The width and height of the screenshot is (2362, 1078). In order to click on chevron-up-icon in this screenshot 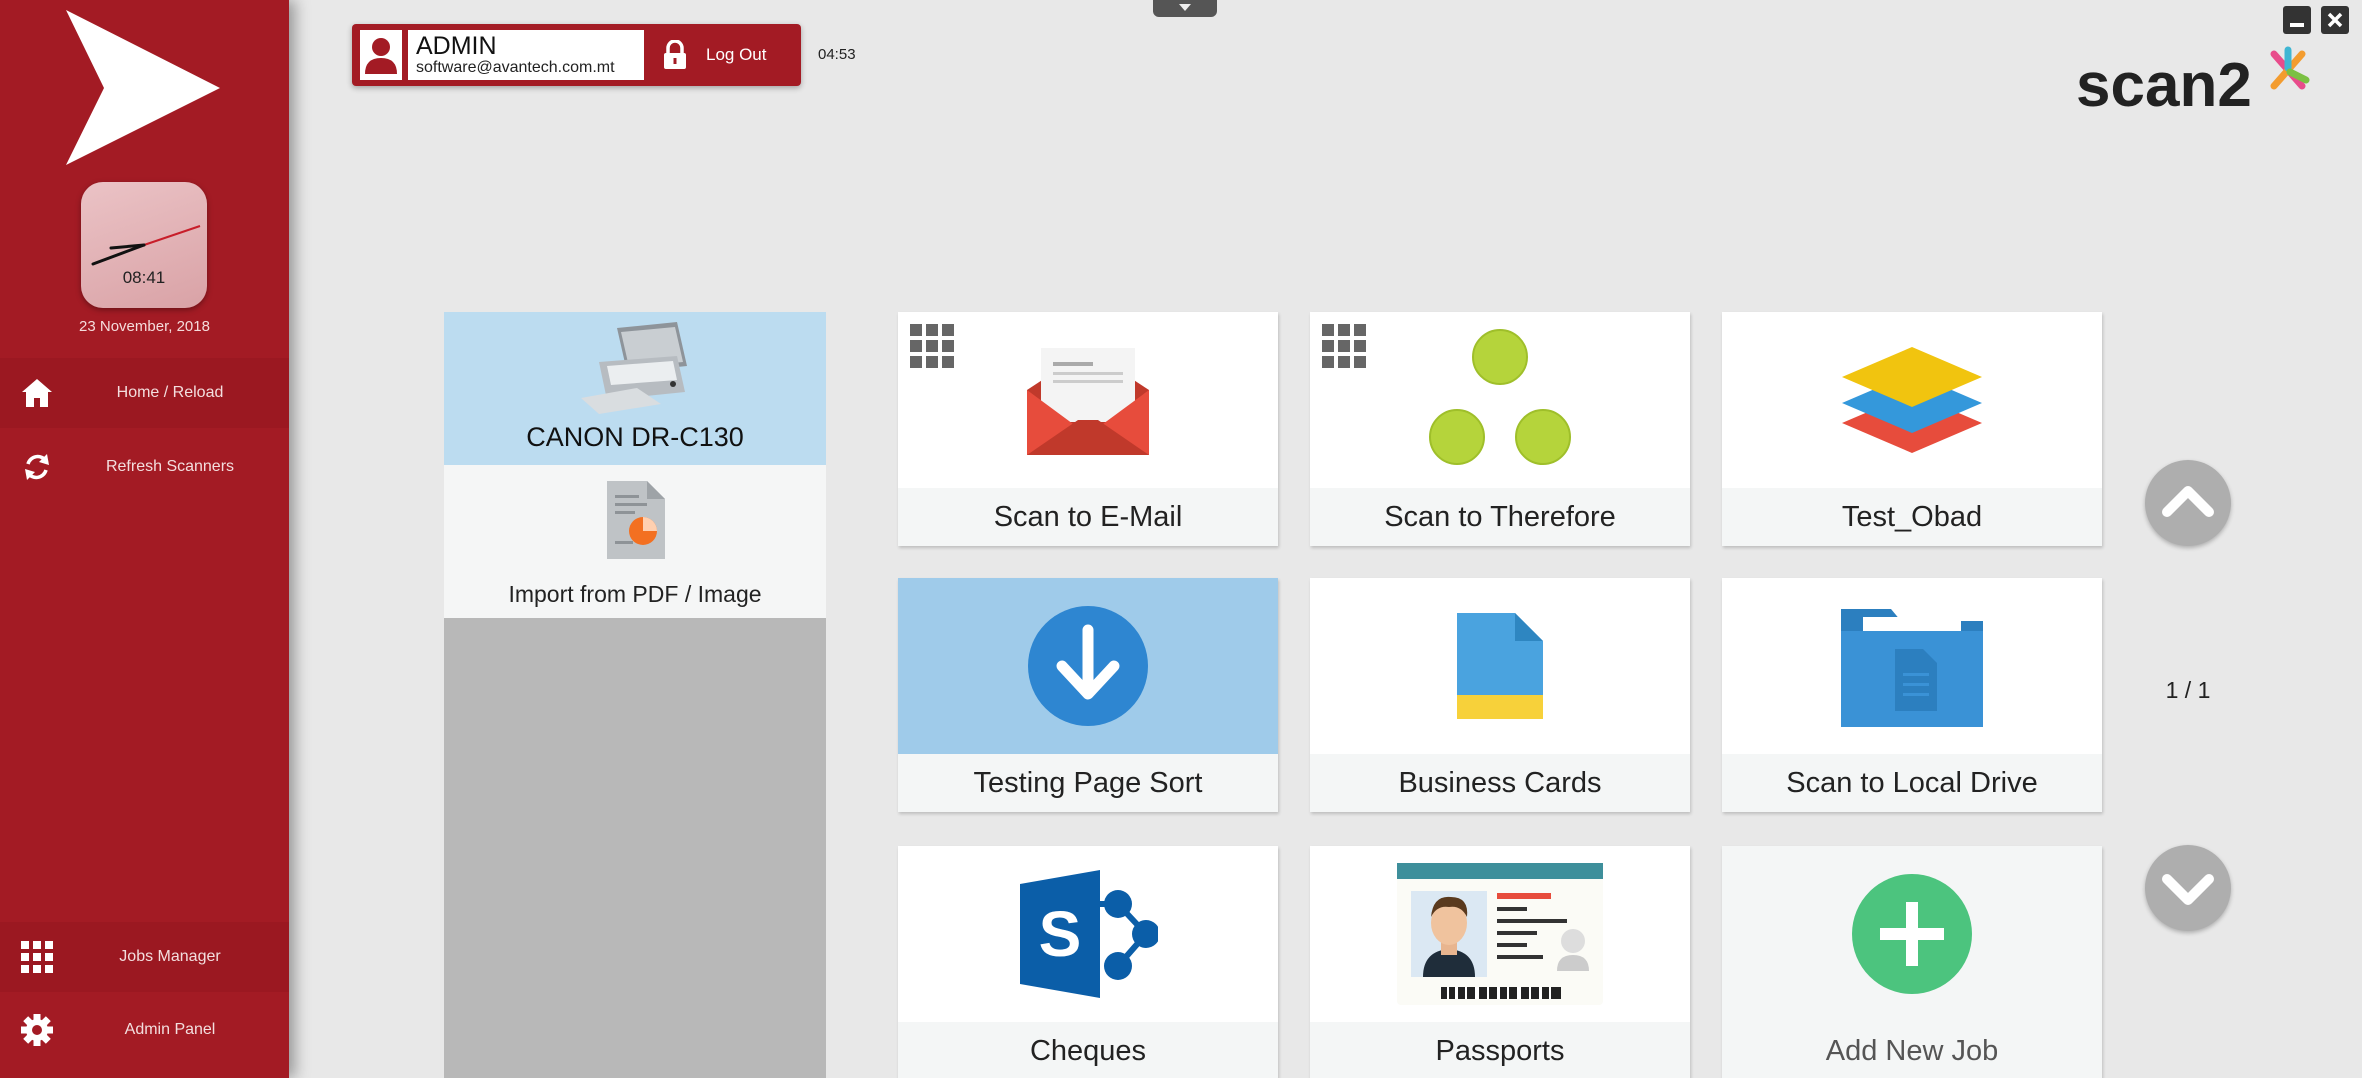, I will do `click(2188, 501)`.